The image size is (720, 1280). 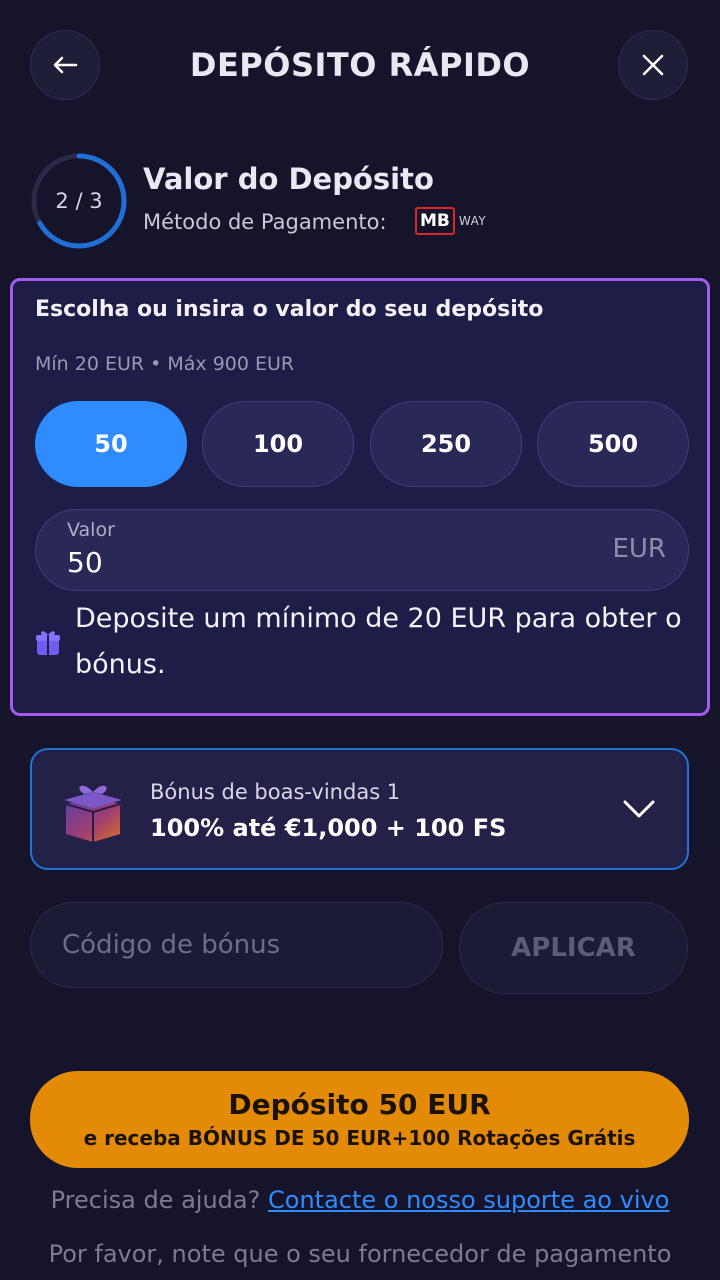 What do you see at coordinates (111, 444) in the screenshot?
I see `amount-option-50: 50` at bounding box center [111, 444].